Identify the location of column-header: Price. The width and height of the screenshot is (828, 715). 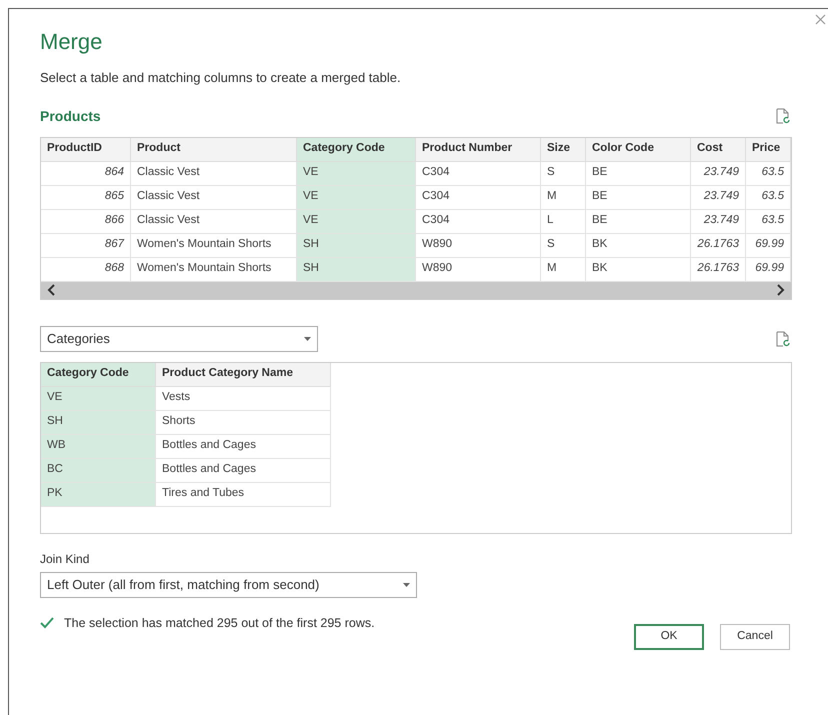
(768, 150).